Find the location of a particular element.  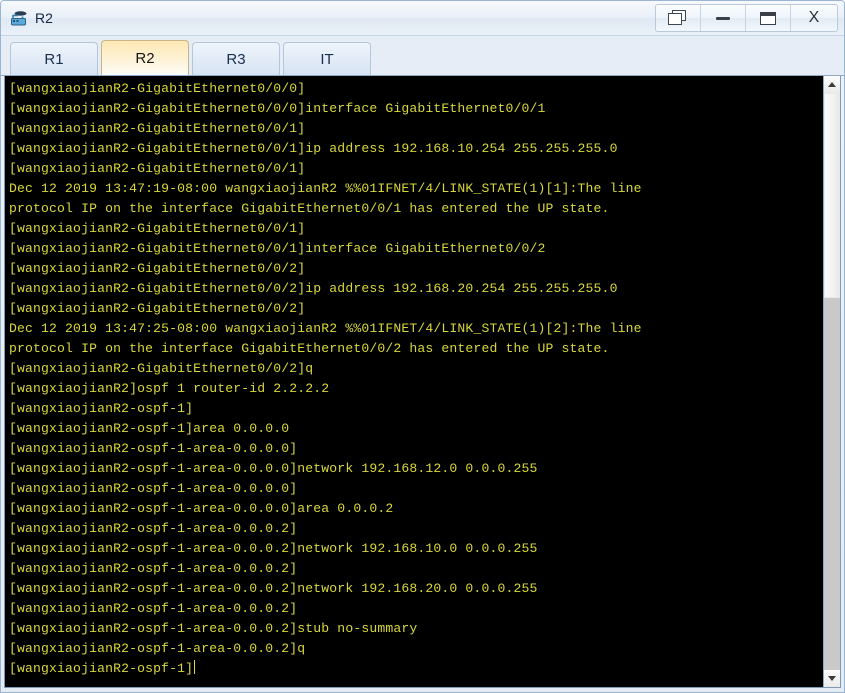

title-bar-left: R2 is located at coordinates (332, 18).